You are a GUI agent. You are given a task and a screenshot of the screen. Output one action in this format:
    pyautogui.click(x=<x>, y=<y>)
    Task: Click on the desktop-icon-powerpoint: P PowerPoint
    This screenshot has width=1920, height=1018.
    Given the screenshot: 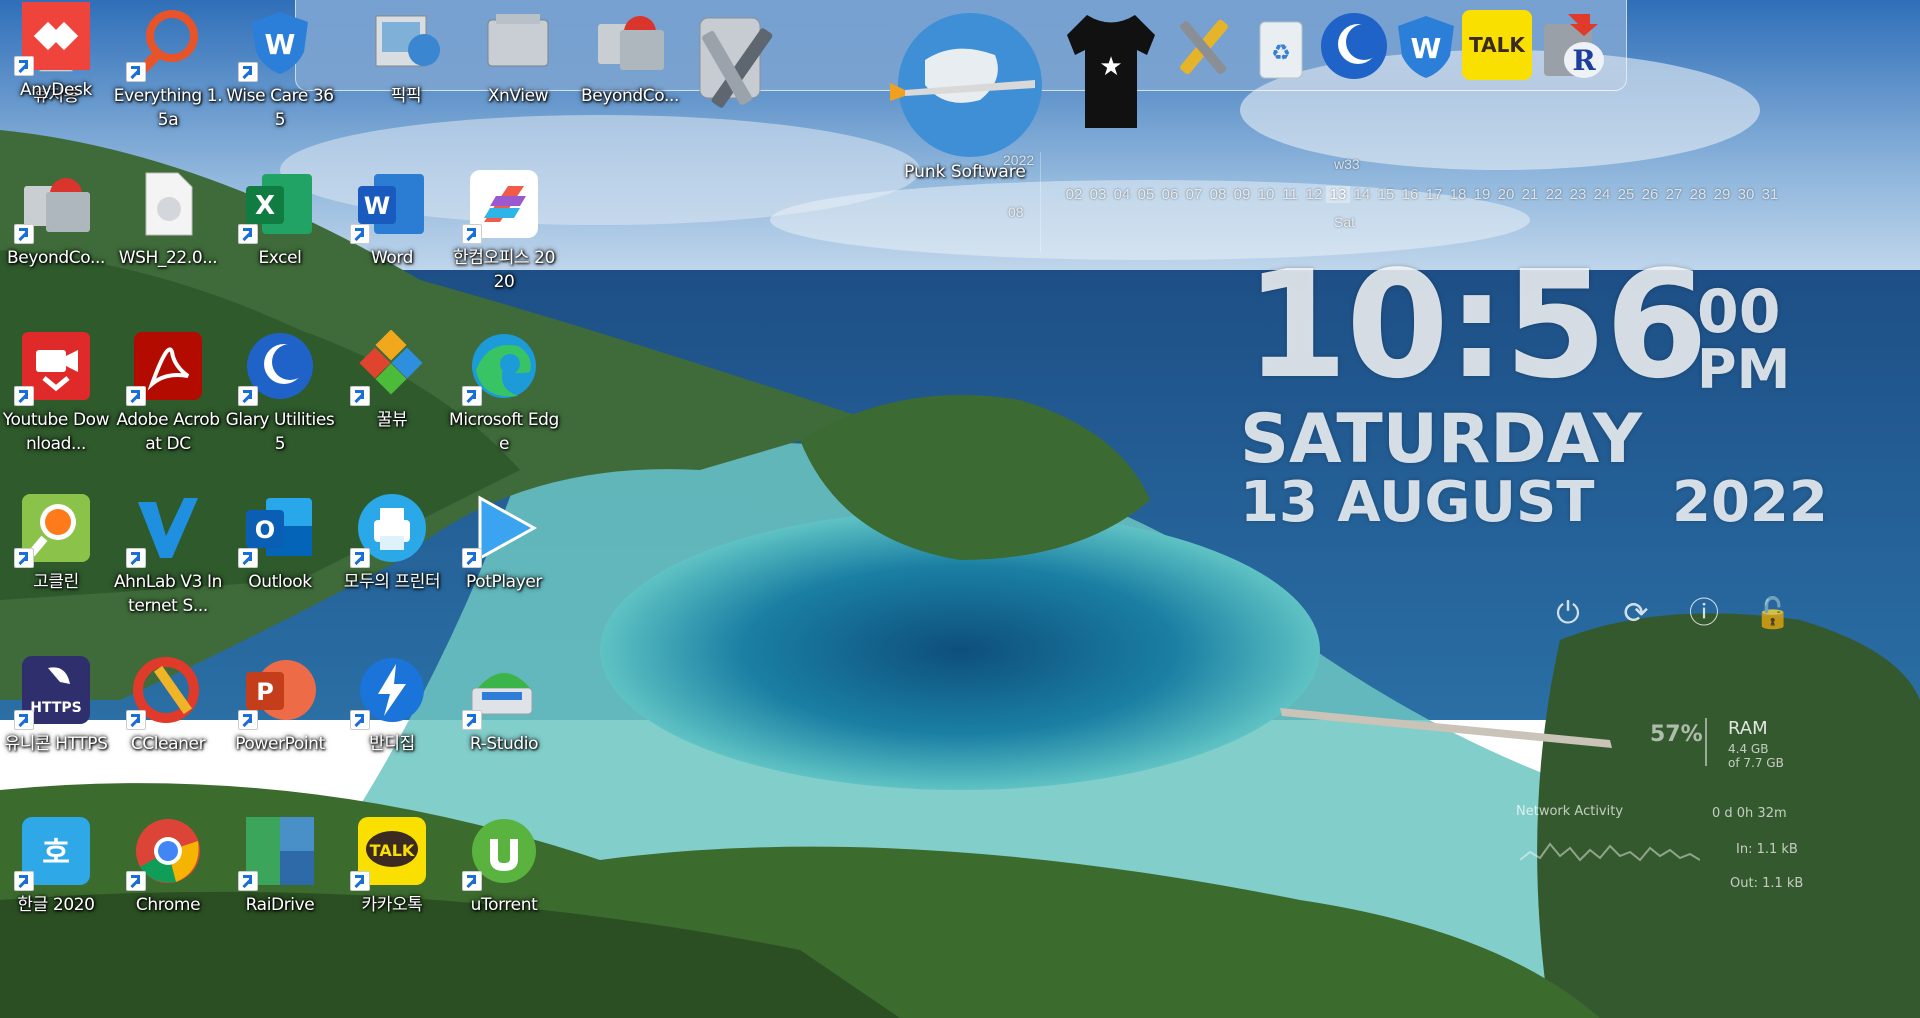 What is the action you would take?
    pyautogui.click(x=280, y=705)
    